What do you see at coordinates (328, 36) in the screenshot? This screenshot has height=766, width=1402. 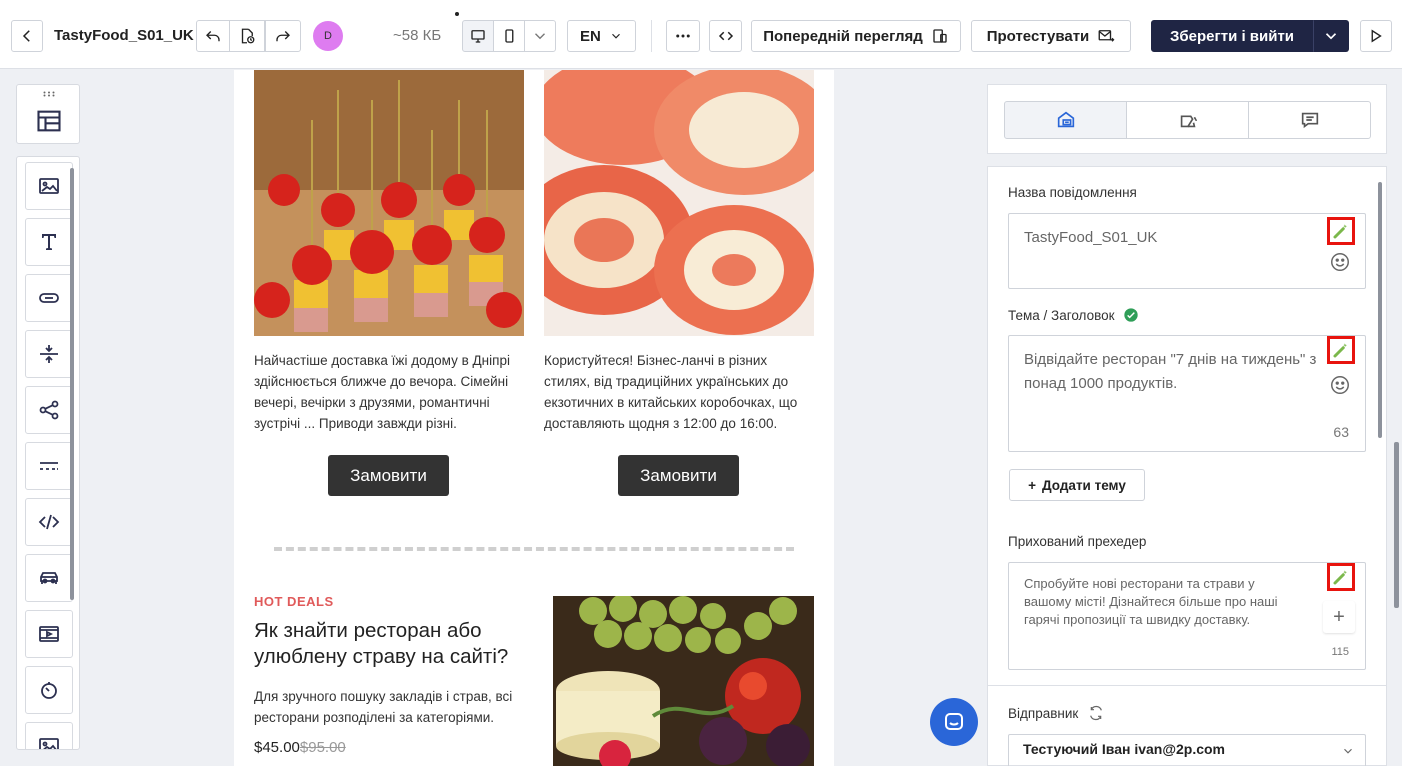 I see `avatar: D` at bounding box center [328, 36].